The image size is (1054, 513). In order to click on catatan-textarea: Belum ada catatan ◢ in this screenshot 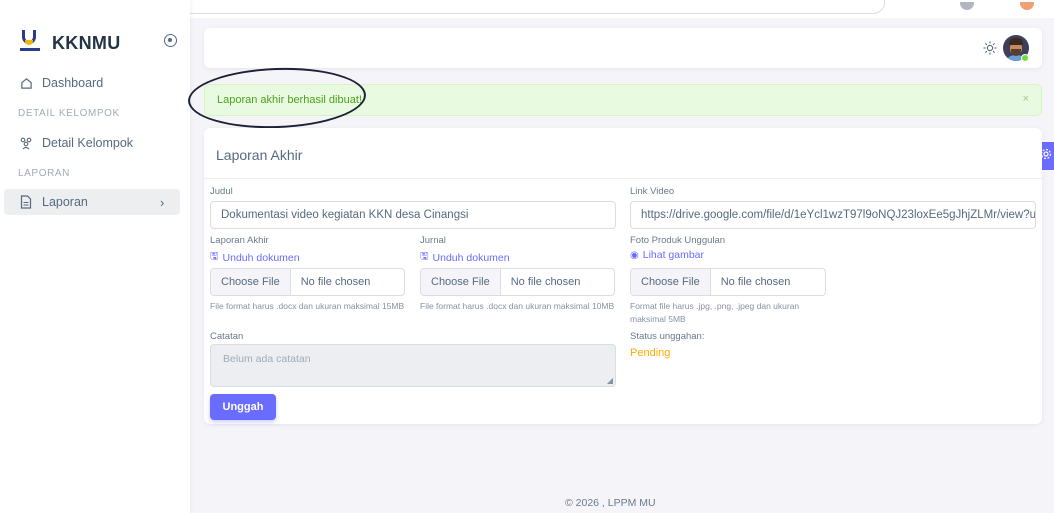, I will do `click(413, 365)`.